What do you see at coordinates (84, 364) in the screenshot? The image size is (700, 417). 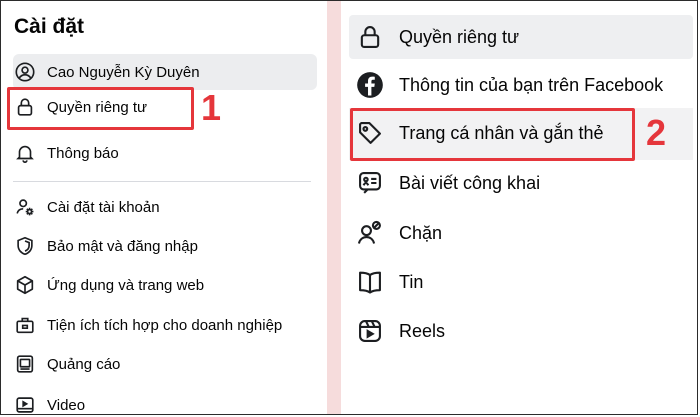 I see `sidebar-item-label: Quảng cáo` at bounding box center [84, 364].